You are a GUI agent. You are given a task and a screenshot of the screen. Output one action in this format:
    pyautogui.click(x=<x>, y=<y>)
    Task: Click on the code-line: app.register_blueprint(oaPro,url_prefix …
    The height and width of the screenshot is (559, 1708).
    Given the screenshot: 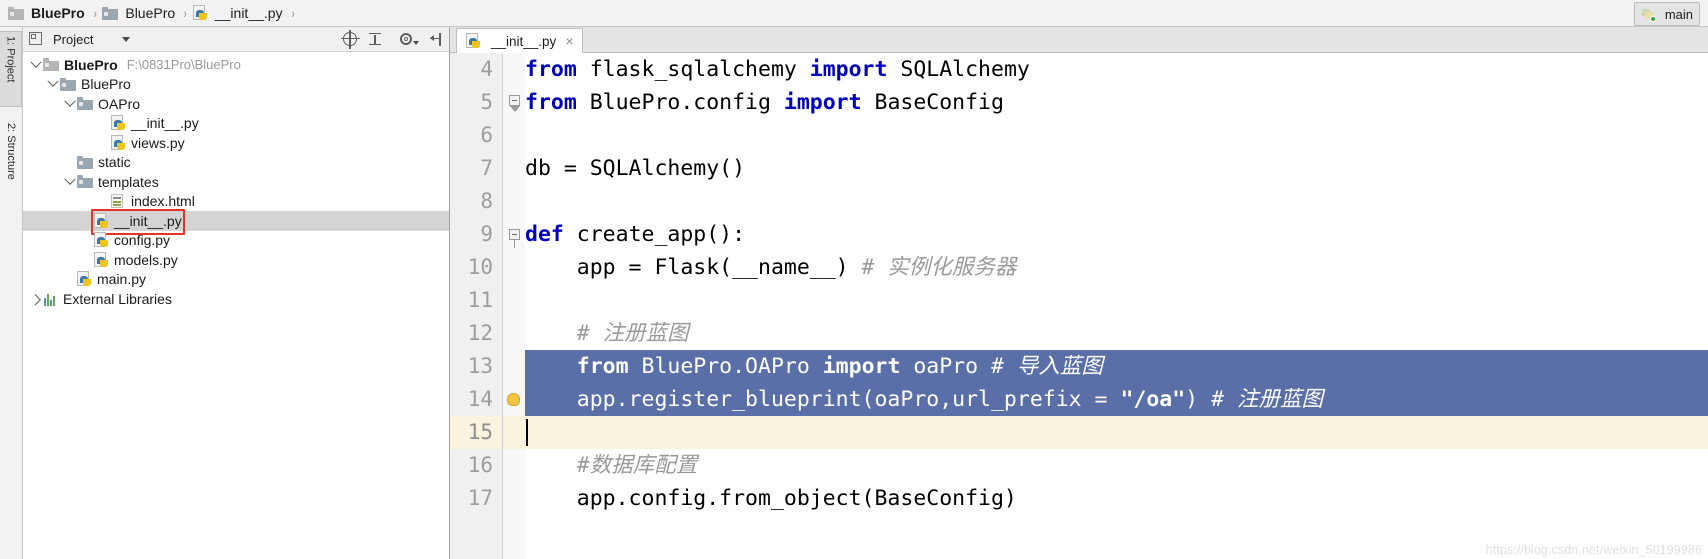 What is the action you would take?
    pyautogui.click(x=1116, y=399)
    